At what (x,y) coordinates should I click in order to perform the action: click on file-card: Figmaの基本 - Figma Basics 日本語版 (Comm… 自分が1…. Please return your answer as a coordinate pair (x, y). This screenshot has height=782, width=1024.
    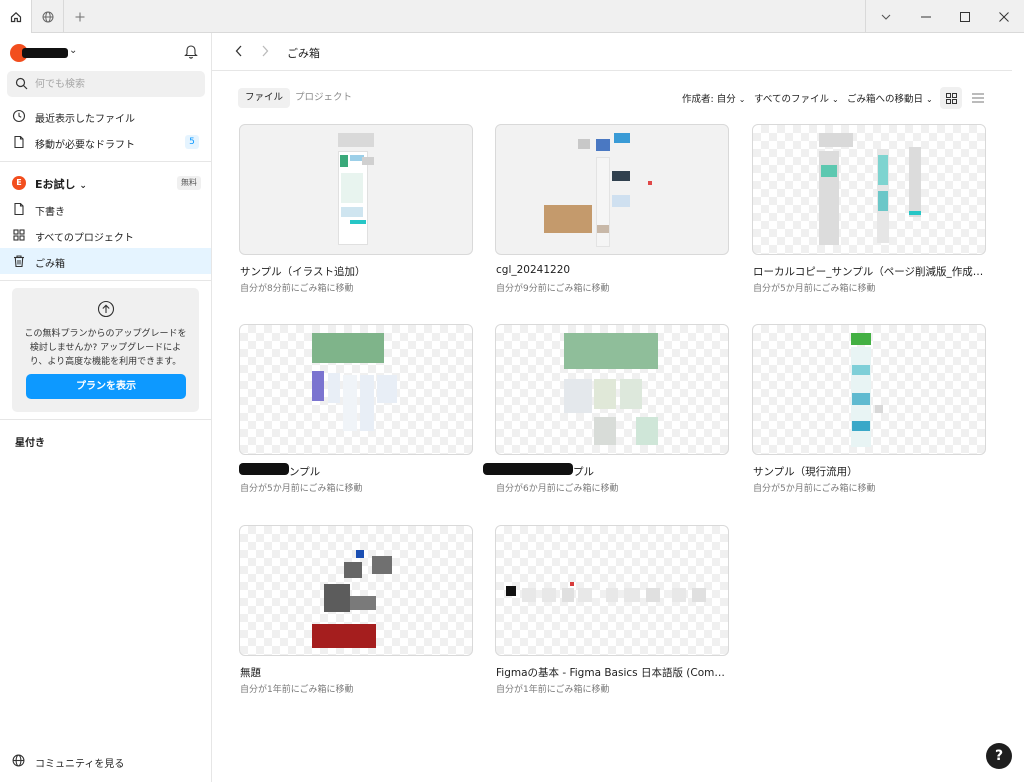
    Looking at the image, I should click on (612, 610).